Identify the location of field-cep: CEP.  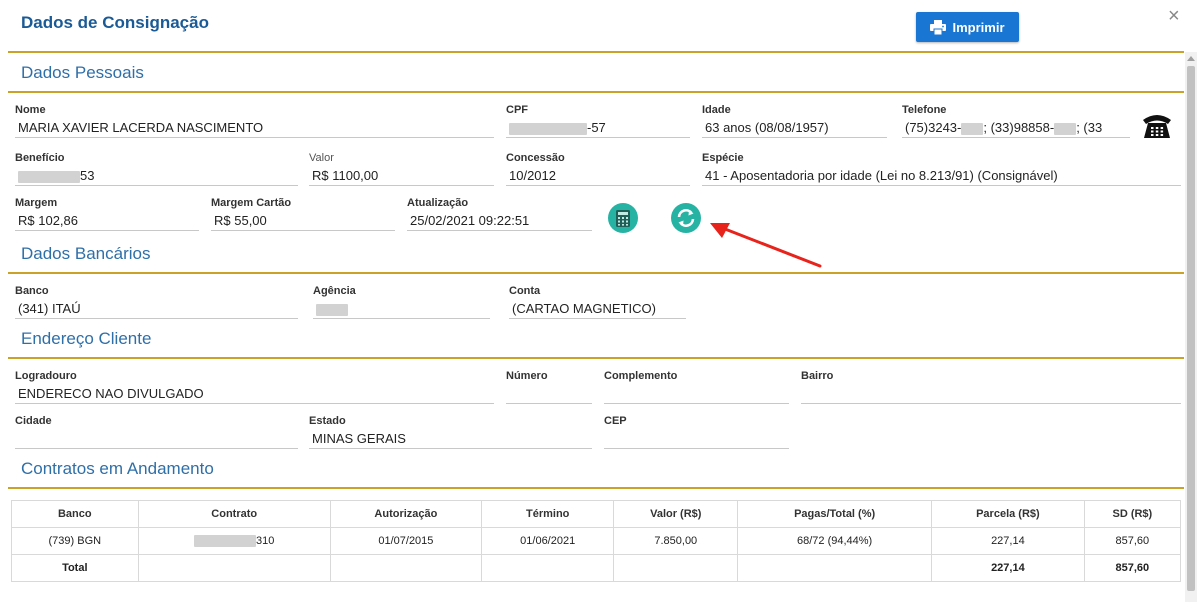
(696, 432).